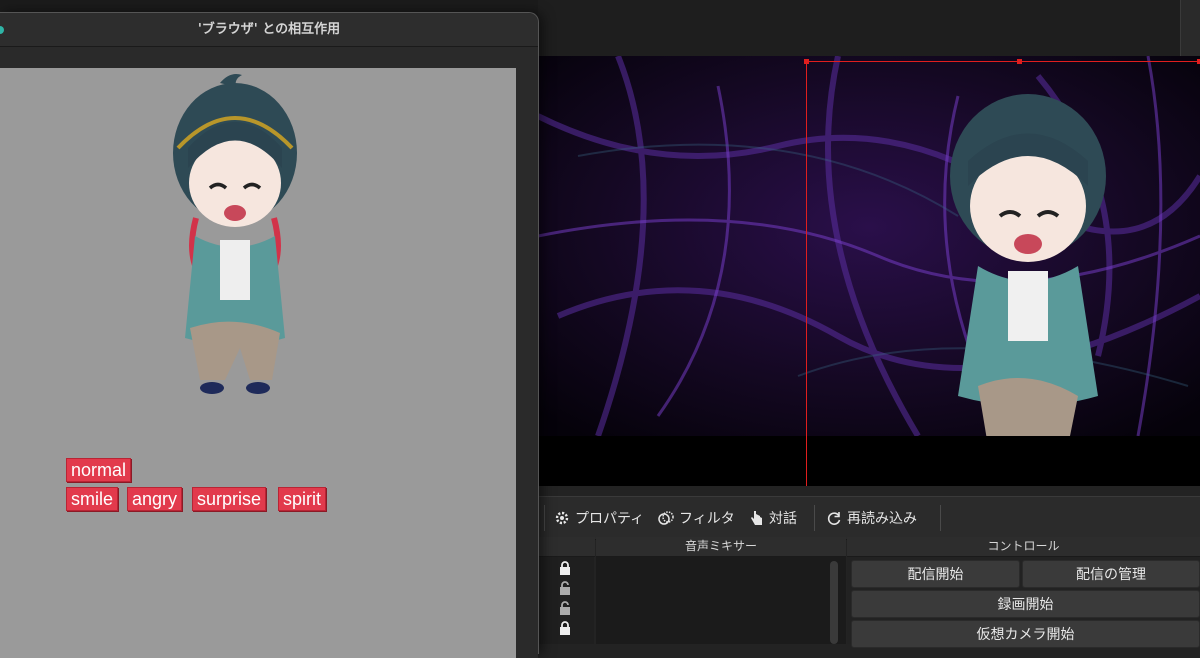 This screenshot has width=1200, height=658. I want to click on controls-panel: 配信開始 配信の管理 録画開始 仮想カメラ開始, so click(1023, 602).